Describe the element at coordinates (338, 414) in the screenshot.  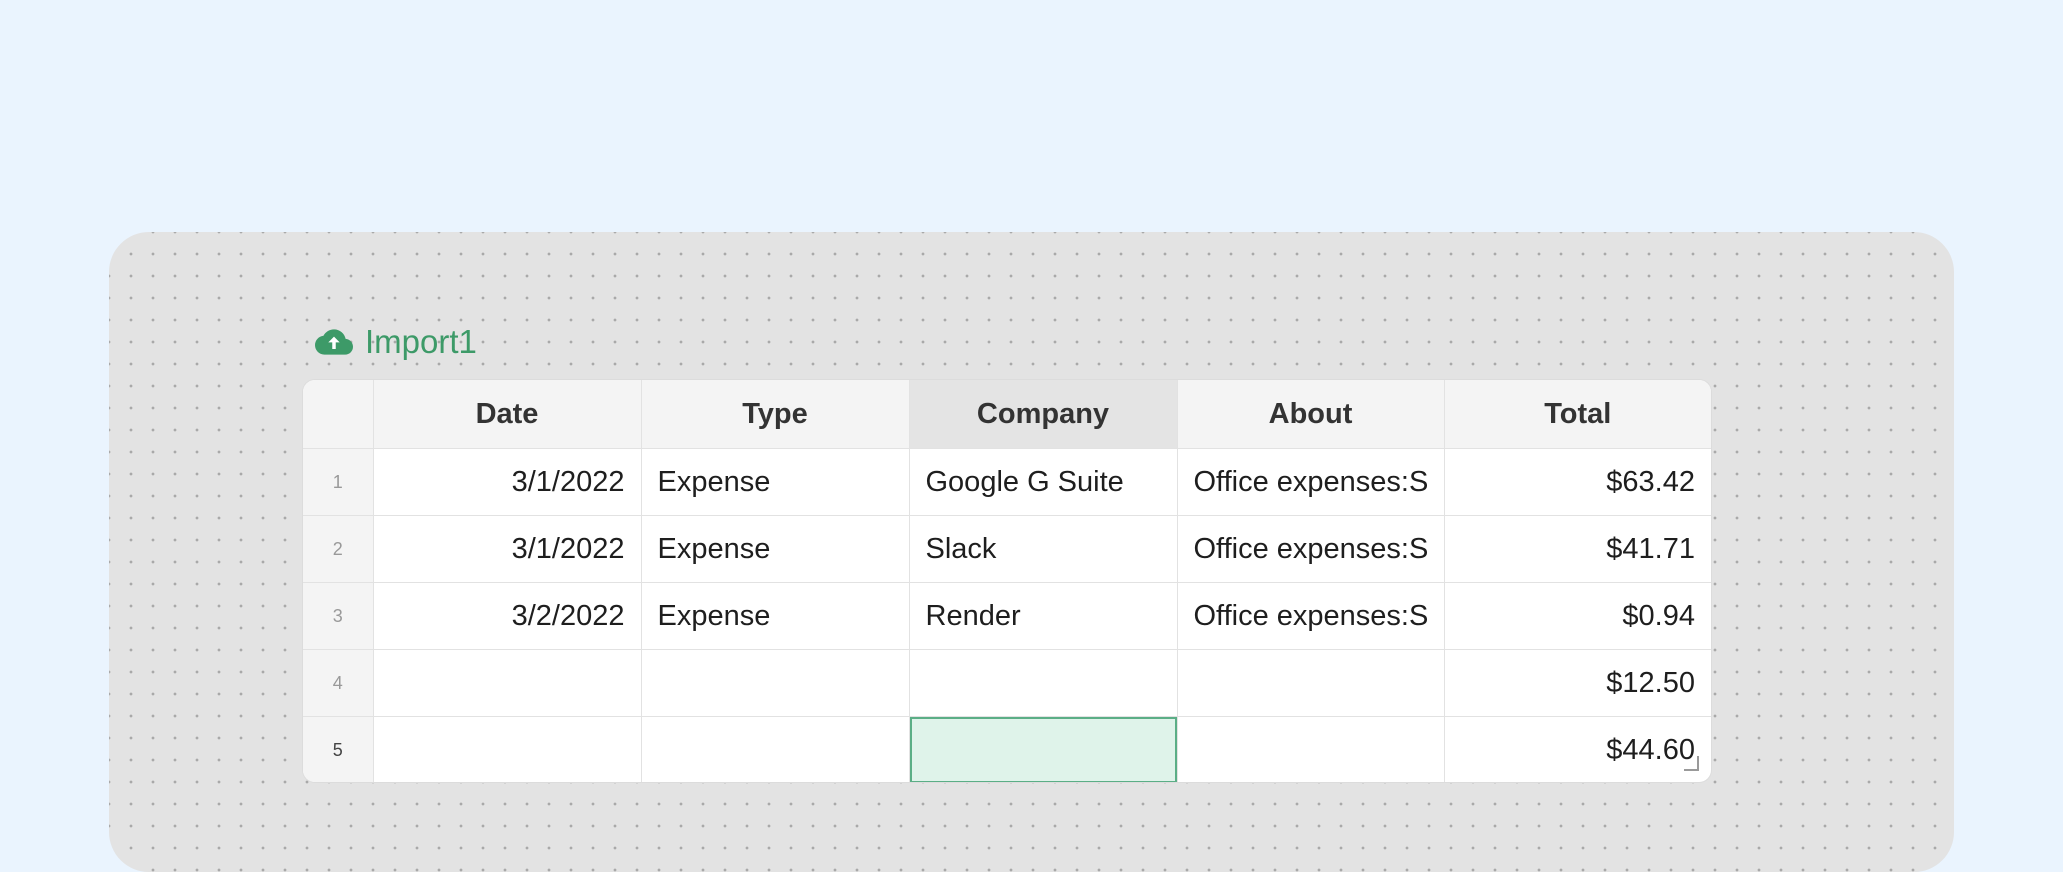
I see `corner-cell` at that location.